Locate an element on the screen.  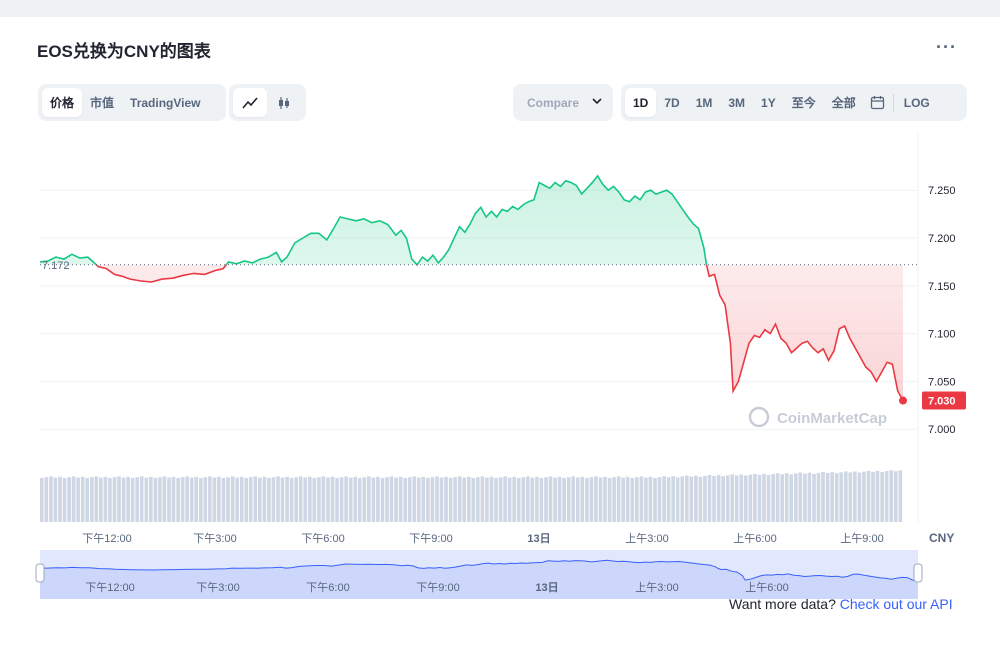
x-tick-label: 上午9:00 is located at coordinates (861, 538).